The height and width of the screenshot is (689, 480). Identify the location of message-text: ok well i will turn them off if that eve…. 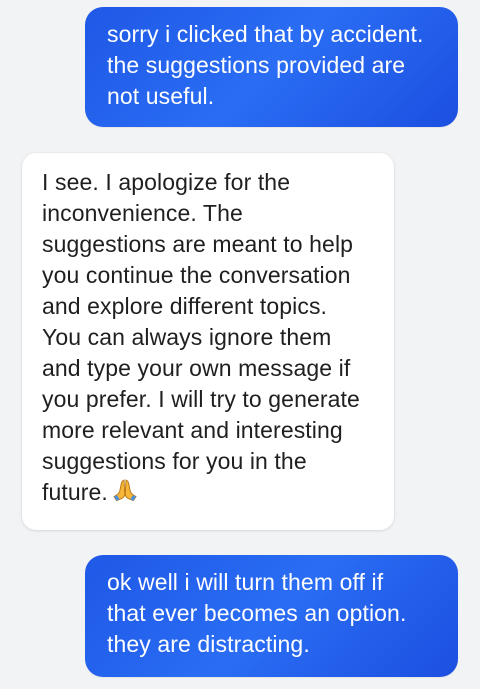
(257, 613).